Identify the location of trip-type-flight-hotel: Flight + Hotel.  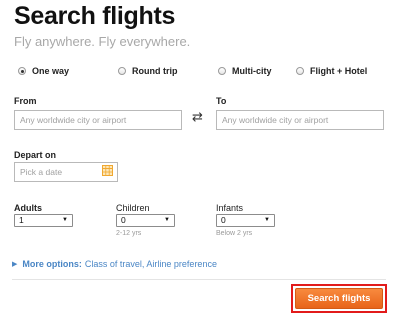
(331, 71).